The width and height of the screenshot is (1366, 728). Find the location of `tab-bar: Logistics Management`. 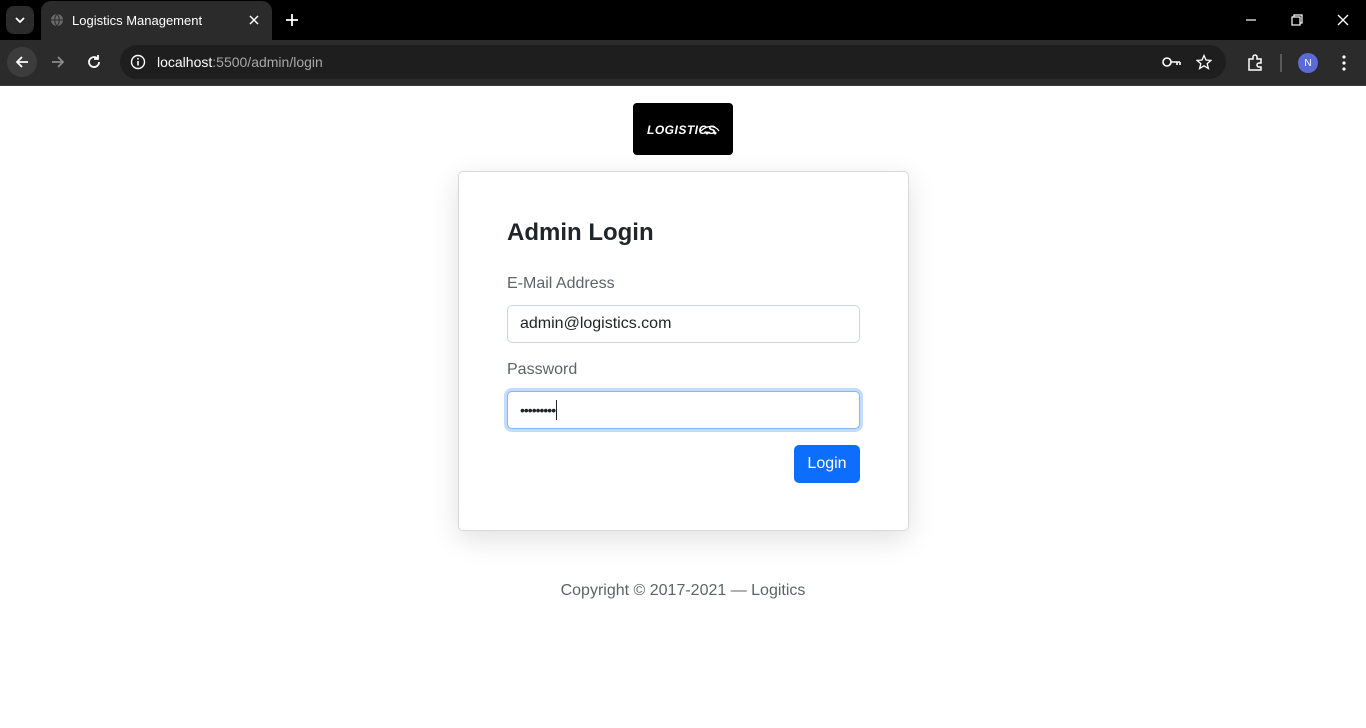

tab-bar: Logistics Management is located at coordinates (683, 20).